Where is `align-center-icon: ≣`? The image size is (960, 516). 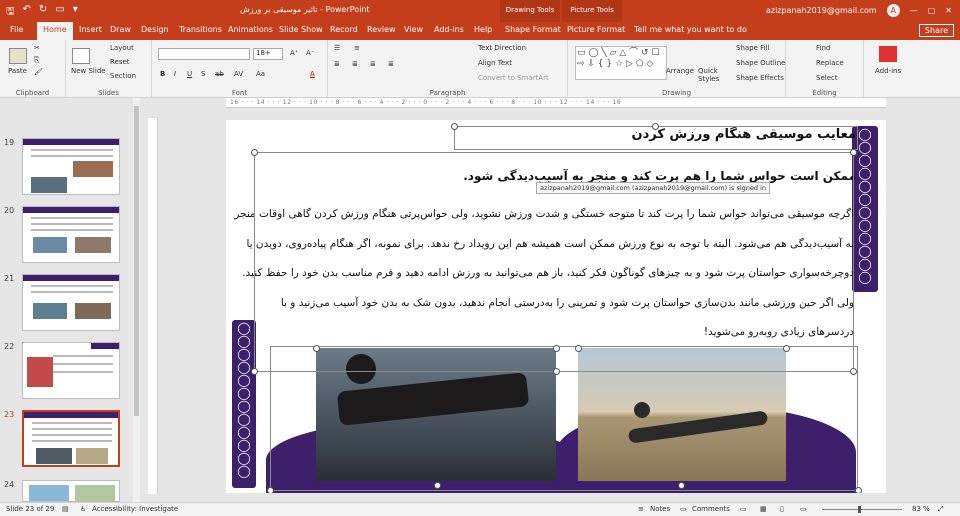
align-center-icon: ≣ is located at coordinates (355, 64).